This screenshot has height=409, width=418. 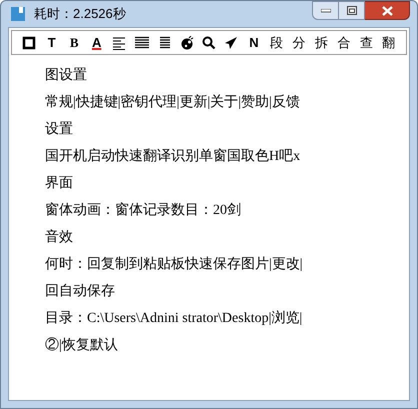 I want to click on toolbar-button: A, so click(x=96, y=42).